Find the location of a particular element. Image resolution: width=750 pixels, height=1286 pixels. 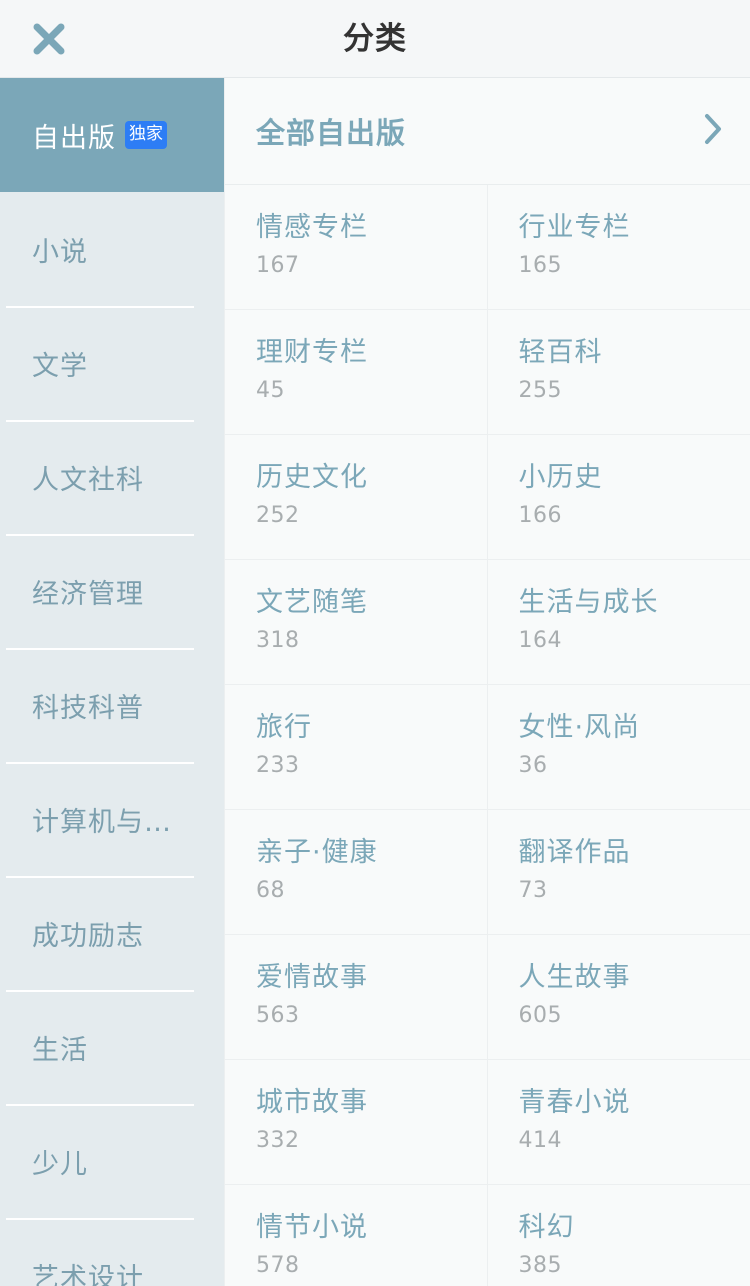

subcategory-name: 小历史 is located at coordinates (560, 477).